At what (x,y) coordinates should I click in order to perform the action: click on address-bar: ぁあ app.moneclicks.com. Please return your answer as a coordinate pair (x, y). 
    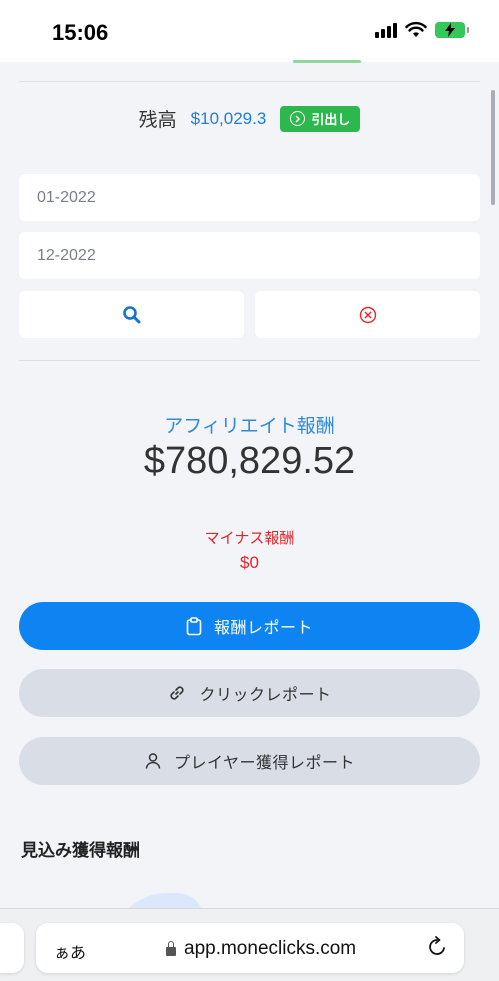
    Looking at the image, I should click on (250, 948).